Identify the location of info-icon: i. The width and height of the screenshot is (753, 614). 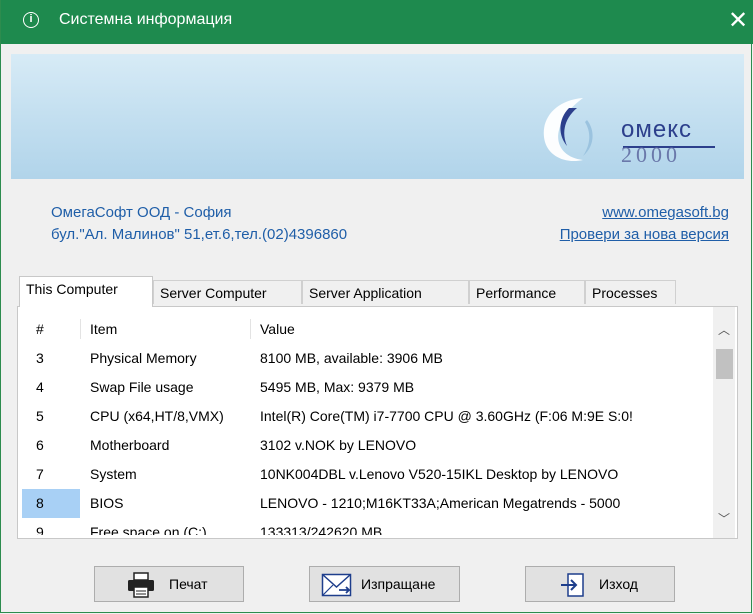
(31, 20).